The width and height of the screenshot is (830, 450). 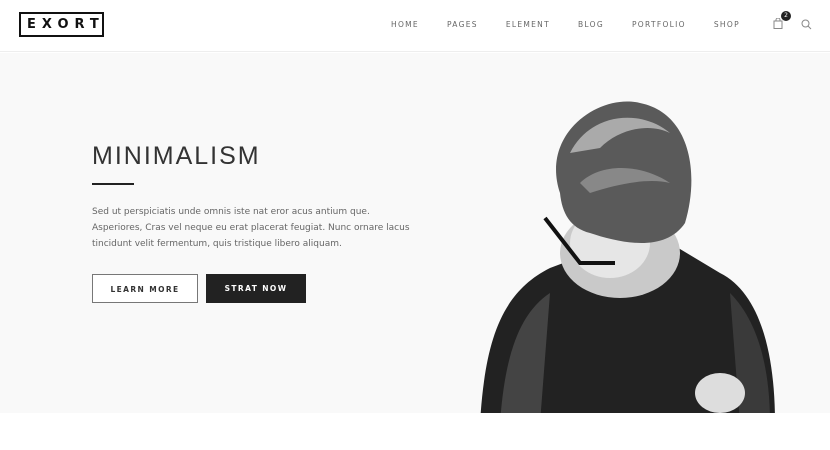 I want to click on cart-count-badge: 2, so click(x=786, y=16).